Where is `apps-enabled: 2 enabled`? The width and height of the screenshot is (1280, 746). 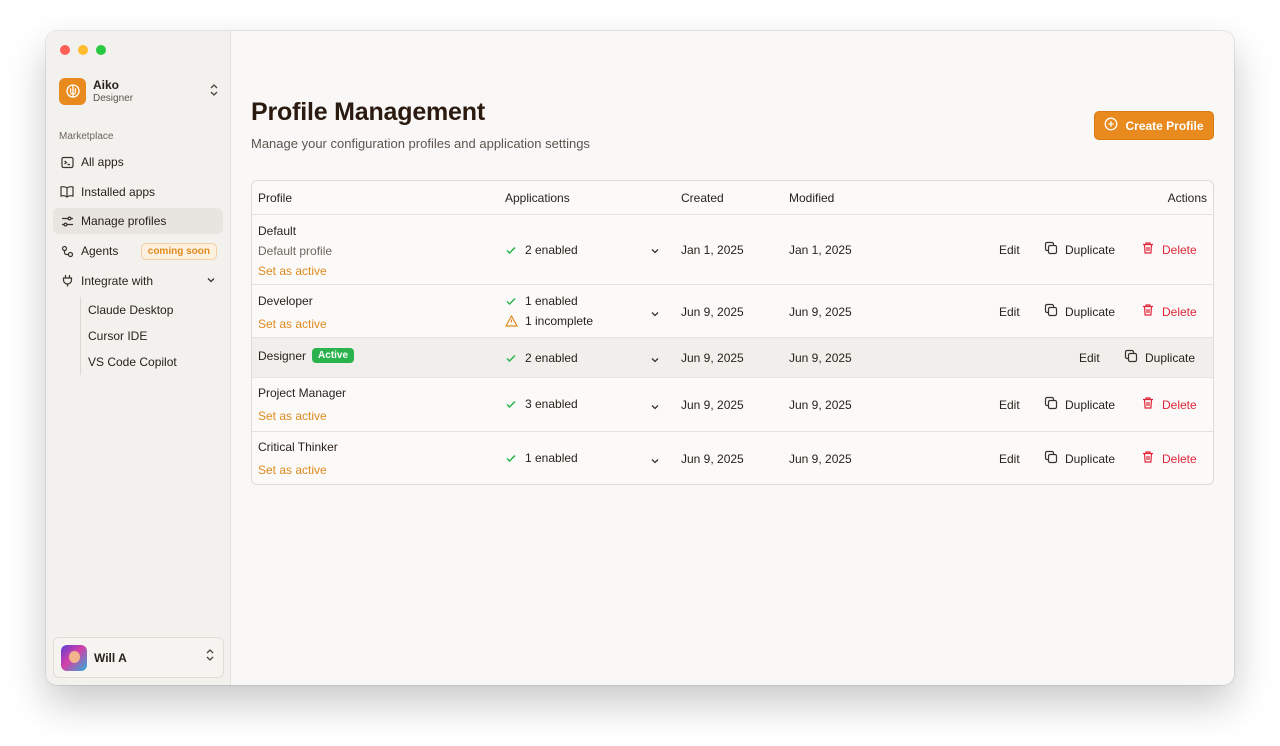 apps-enabled: 2 enabled is located at coordinates (551, 358).